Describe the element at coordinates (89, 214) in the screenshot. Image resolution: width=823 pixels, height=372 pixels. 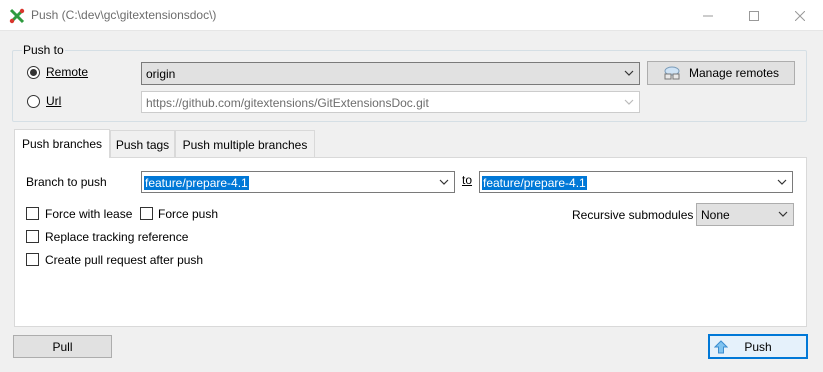
I see `force-with-lease-label: Force with lease` at that location.